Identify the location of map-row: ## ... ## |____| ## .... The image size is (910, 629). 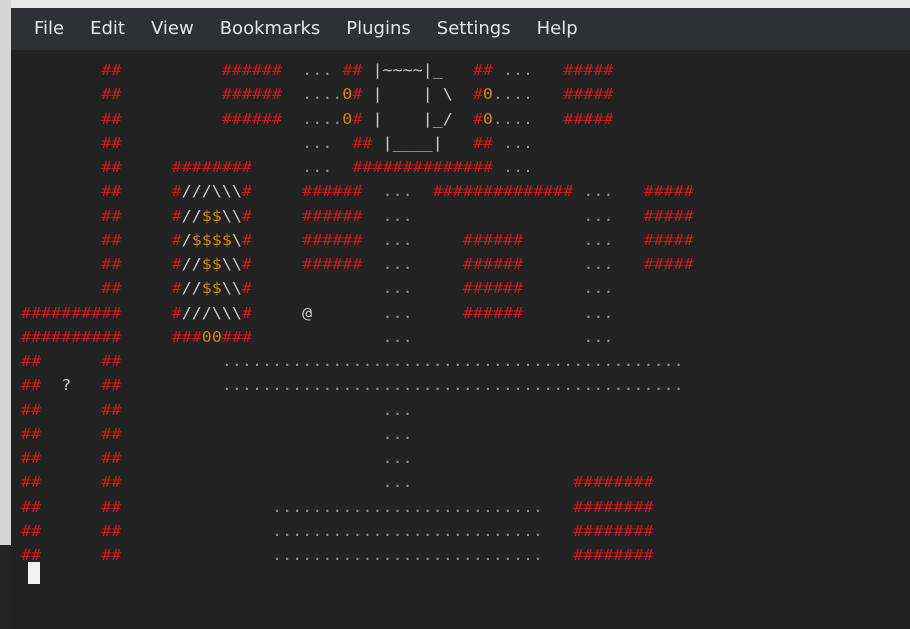
(317, 142).